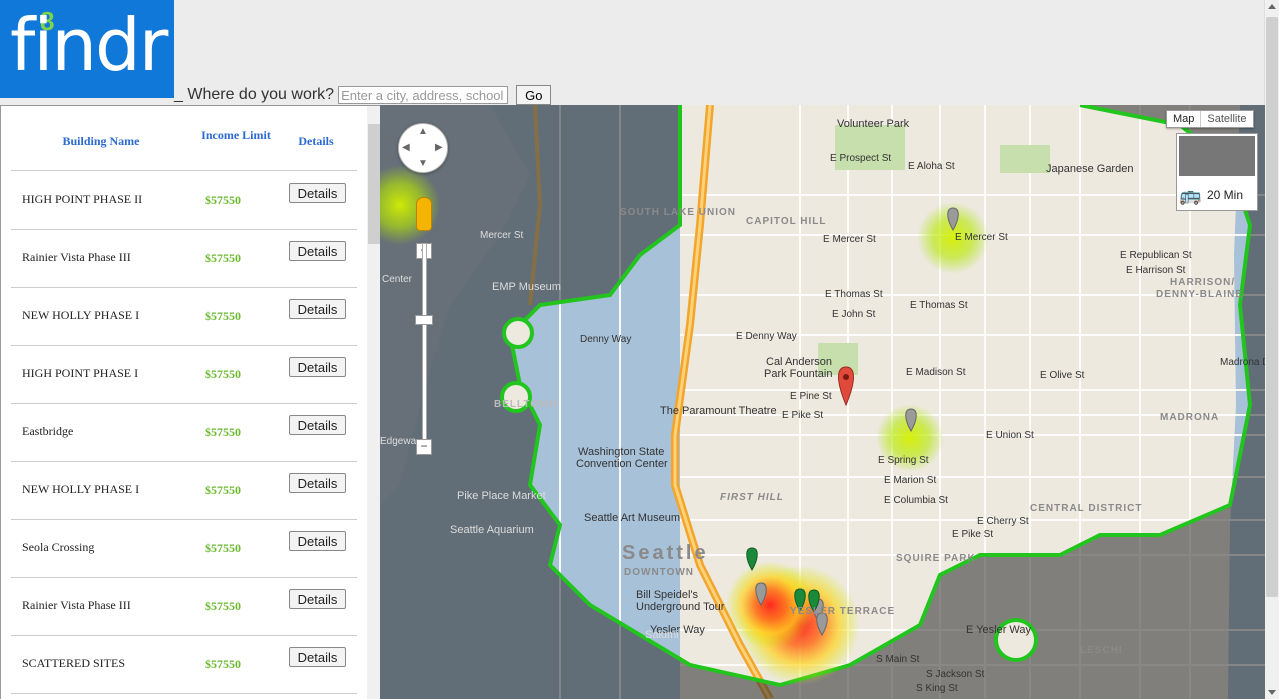 This screenshot has width=1279, height=699. What do you see at coordinates (798, 374) in the screenshot?
I see `map-label: Park Fountain` at bounding box center [798, 374].